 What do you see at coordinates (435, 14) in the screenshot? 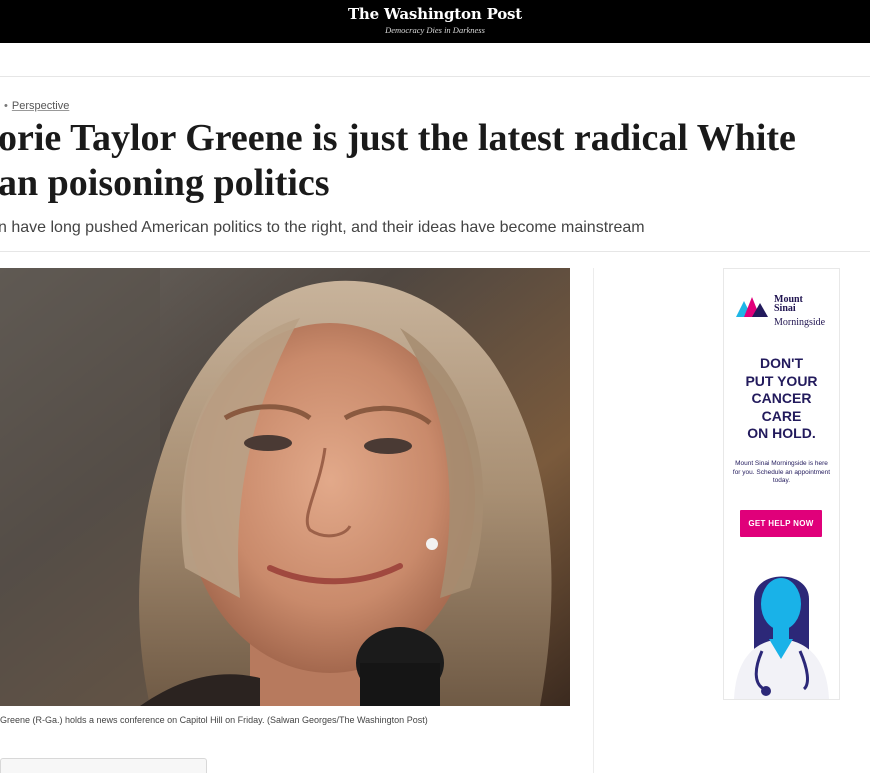
I see `masthead-logo: The Washington Post` at bounding box center [435, 14].